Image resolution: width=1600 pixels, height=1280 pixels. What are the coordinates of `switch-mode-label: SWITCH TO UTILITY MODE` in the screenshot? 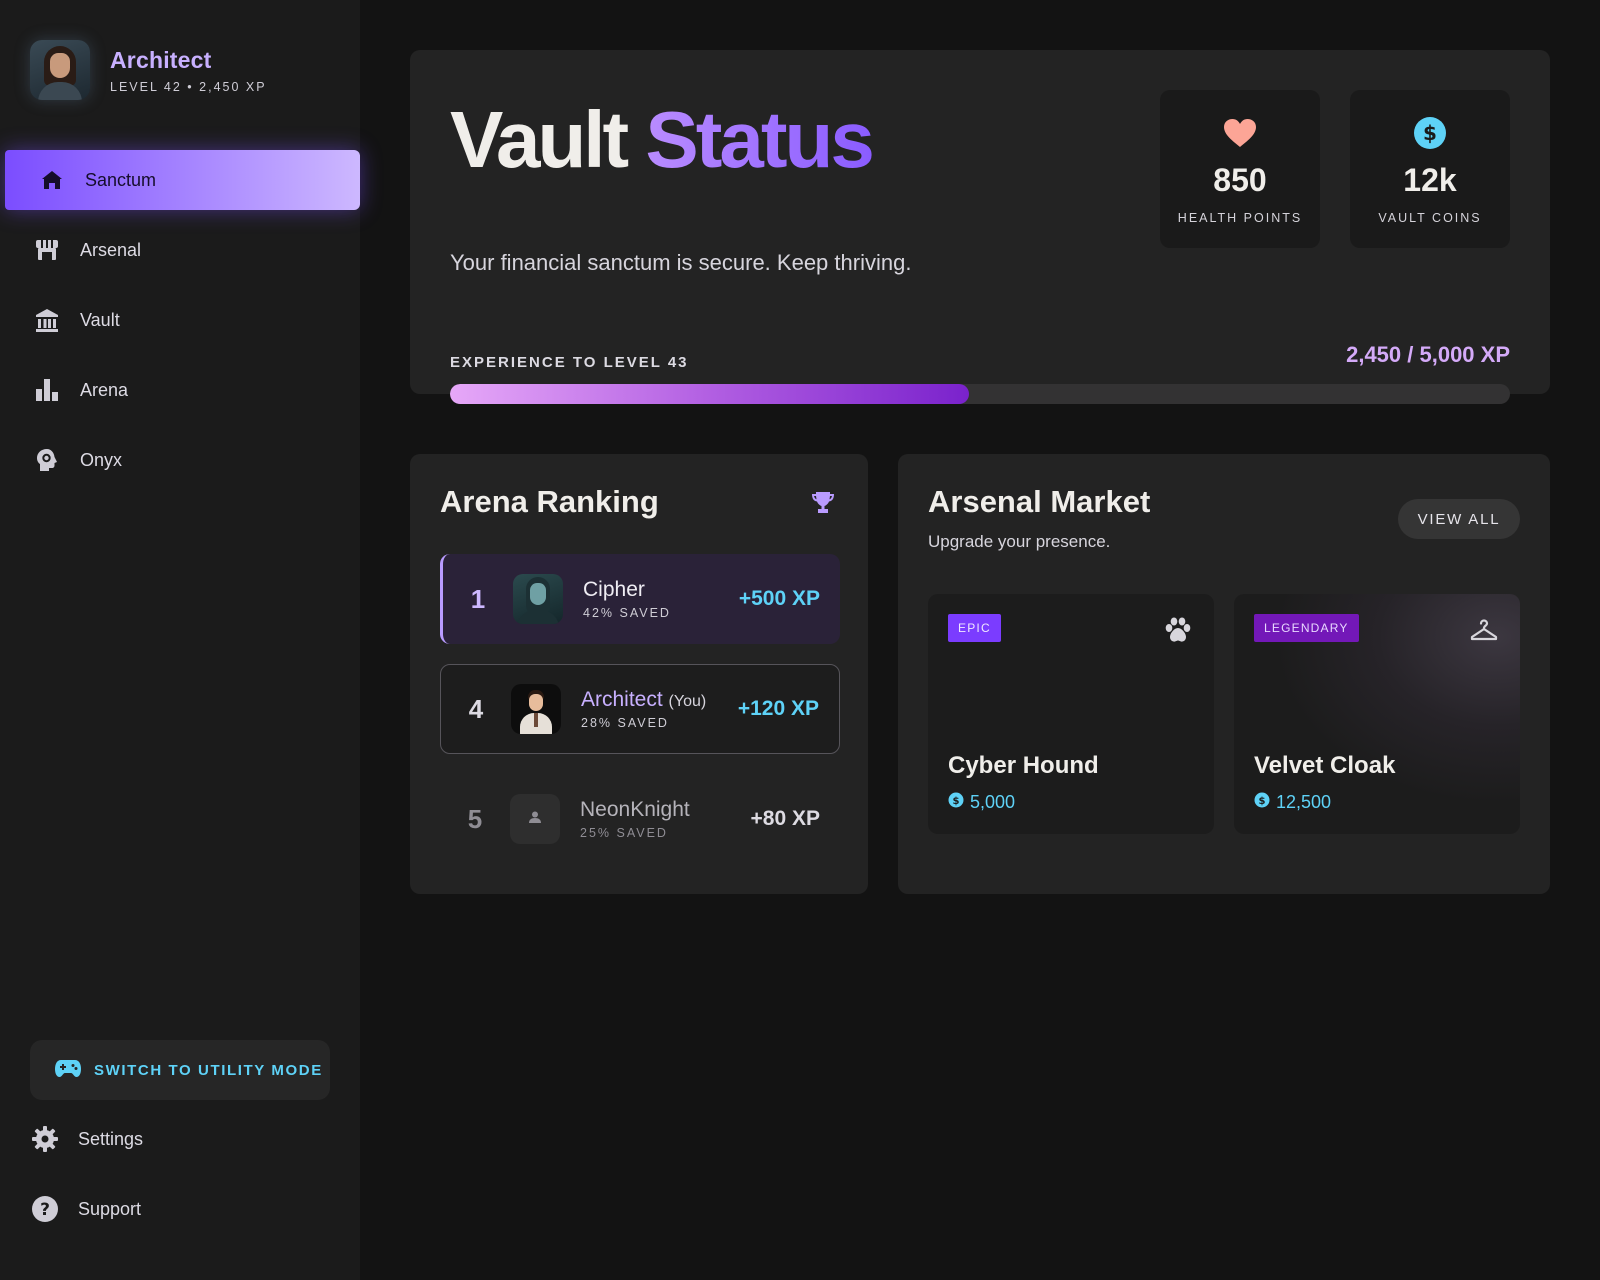 It's located at (208, 1070).